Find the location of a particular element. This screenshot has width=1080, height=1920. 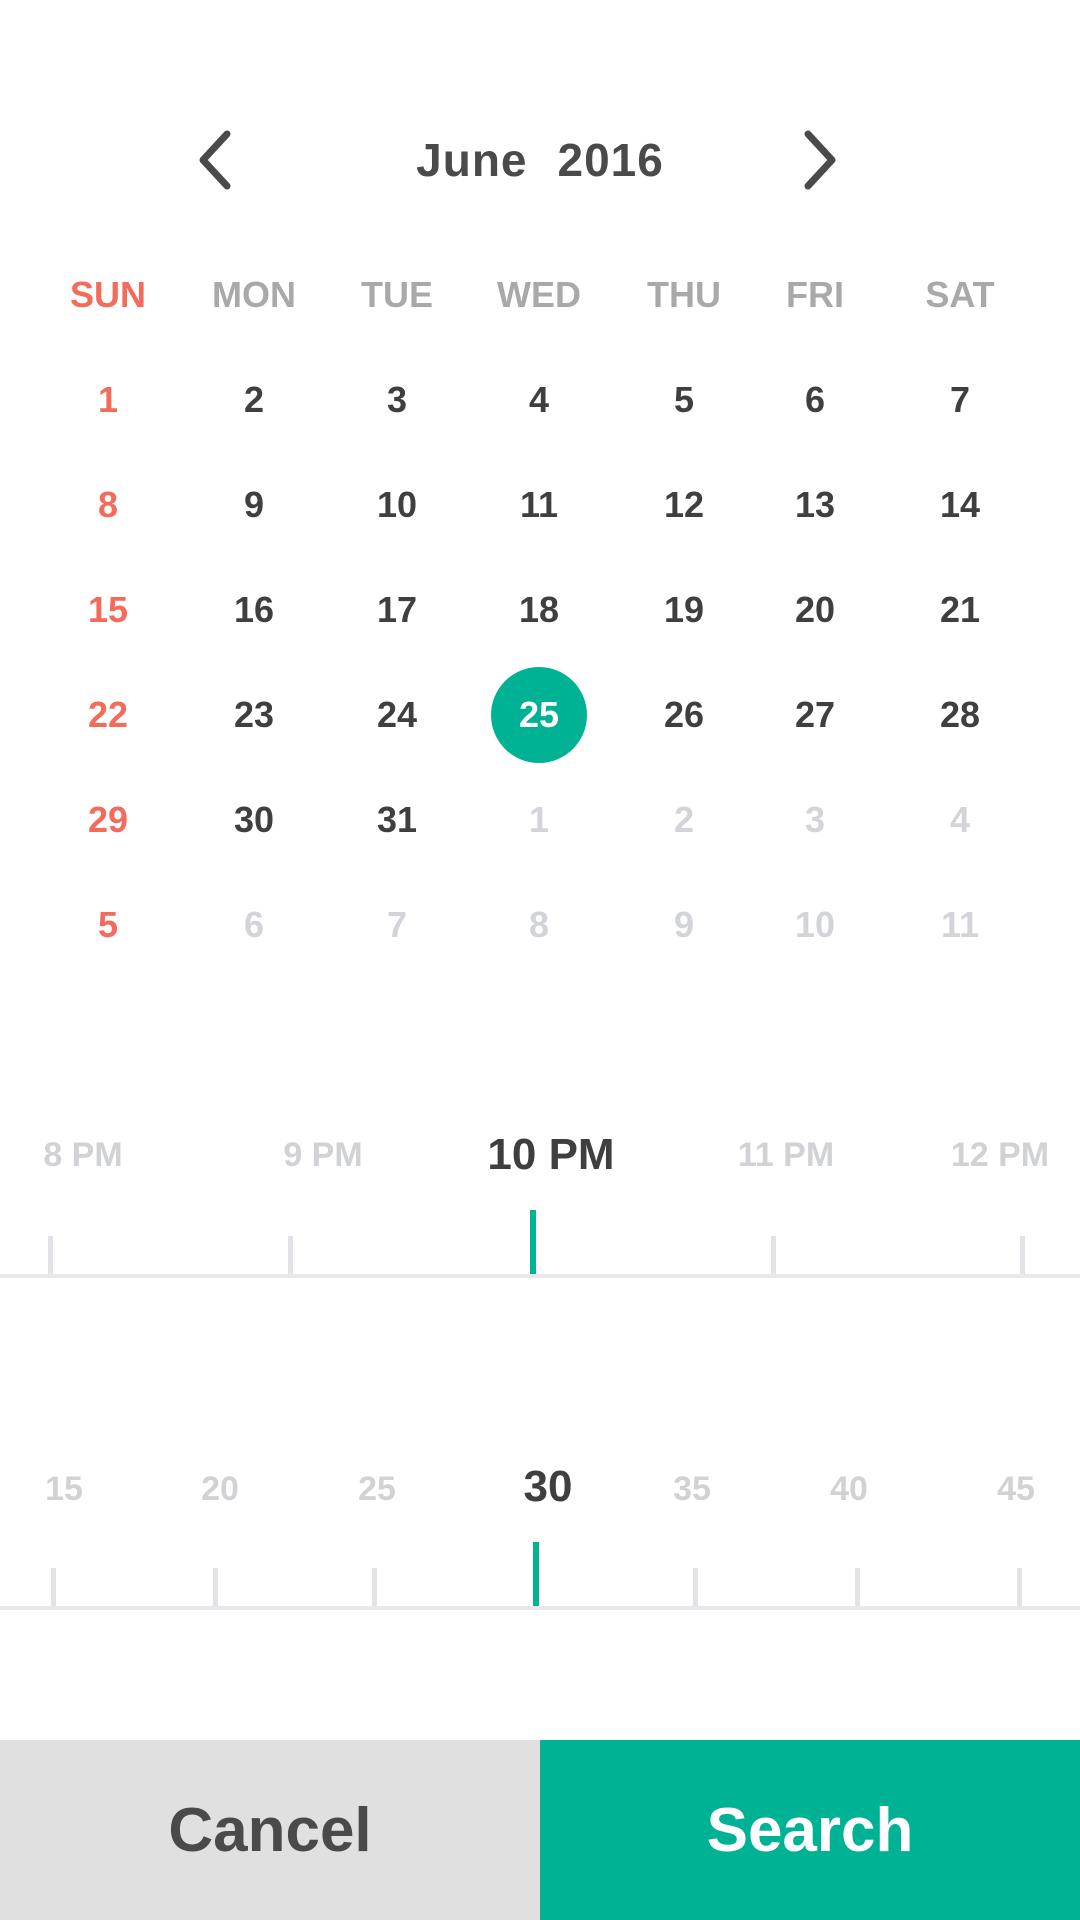

hour-label: 8 PM is located at coordinates (91, 1155).